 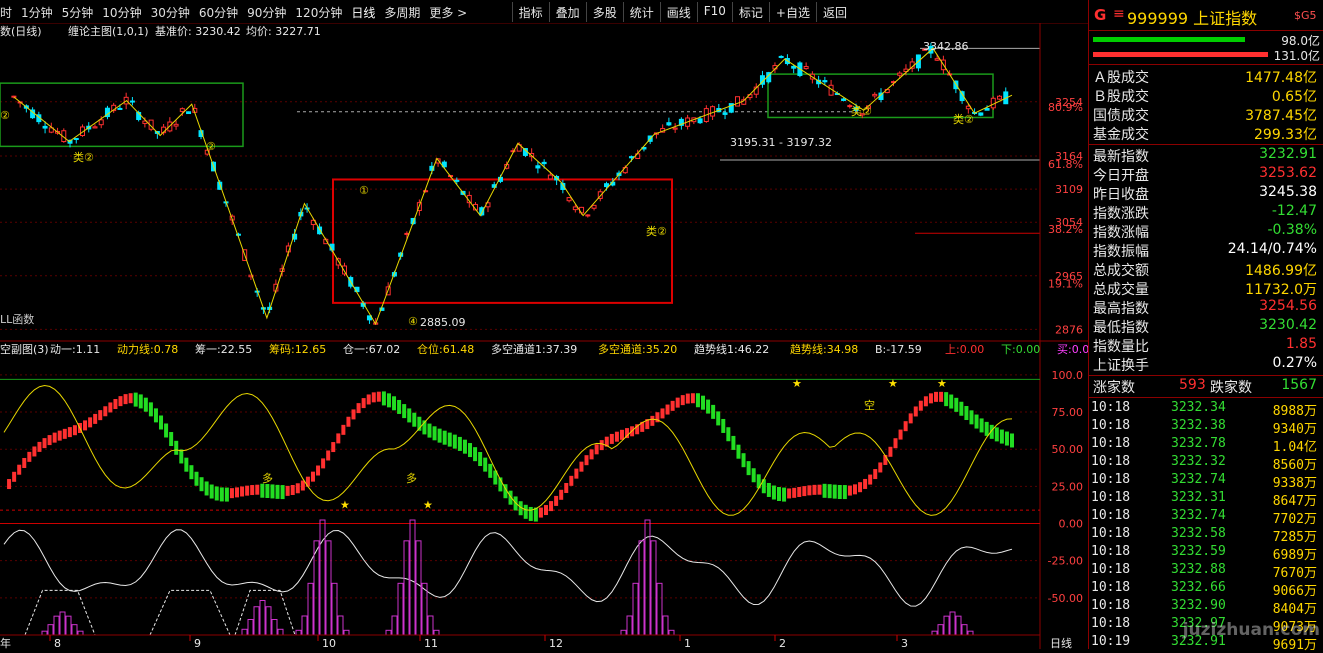 What do you see at coordinates (6, 13) in the screenshot?
I see `period-tab-0: 时` at bounding box center [6, 13].